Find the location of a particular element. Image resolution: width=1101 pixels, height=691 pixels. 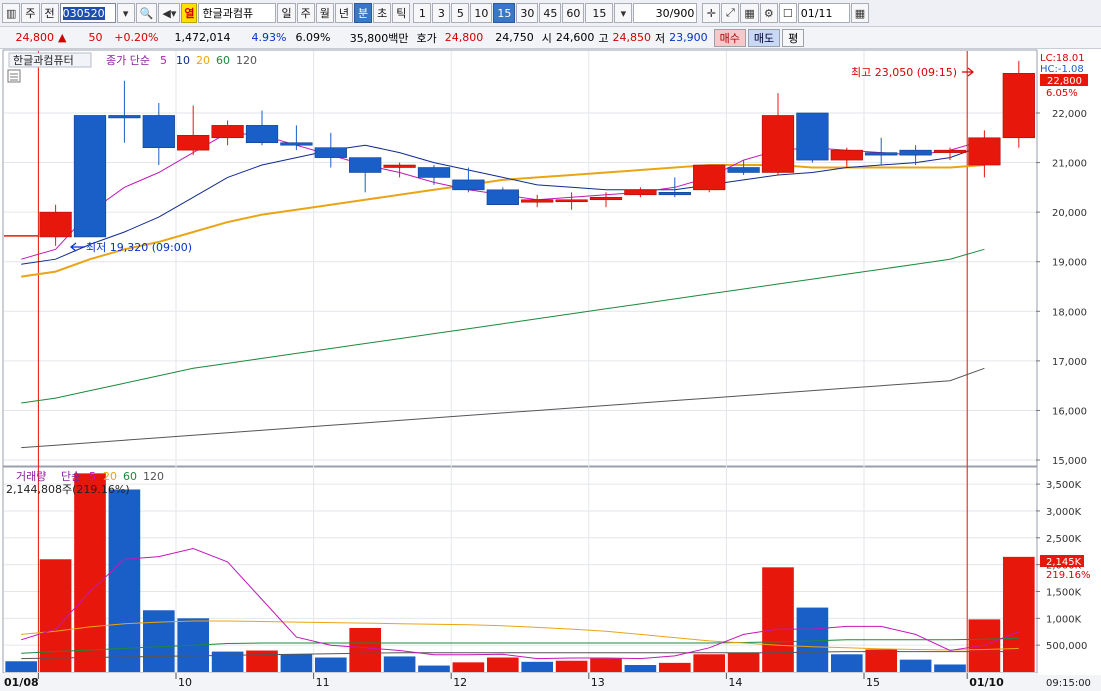

volume-legend-period-20: 20 is located at coordinates (110, 476).